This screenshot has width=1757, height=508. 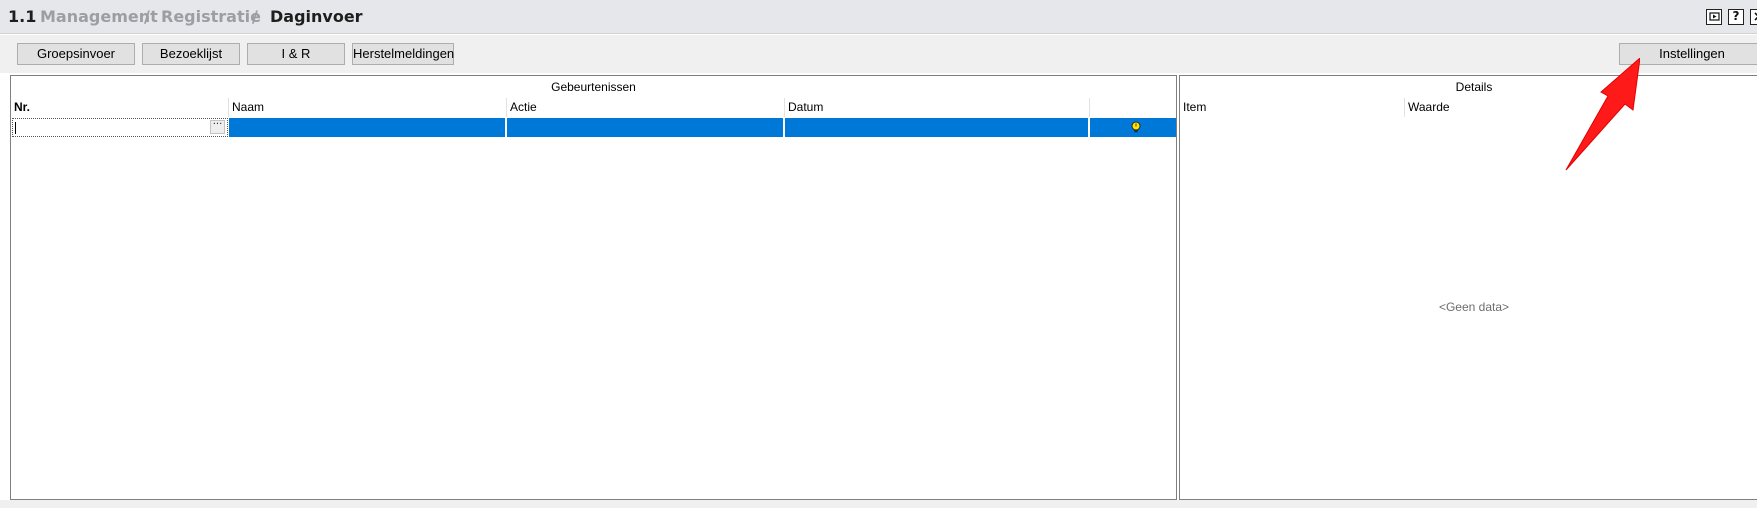 I want to click on details-grid-title: Details, so click(x=1474, y=87).